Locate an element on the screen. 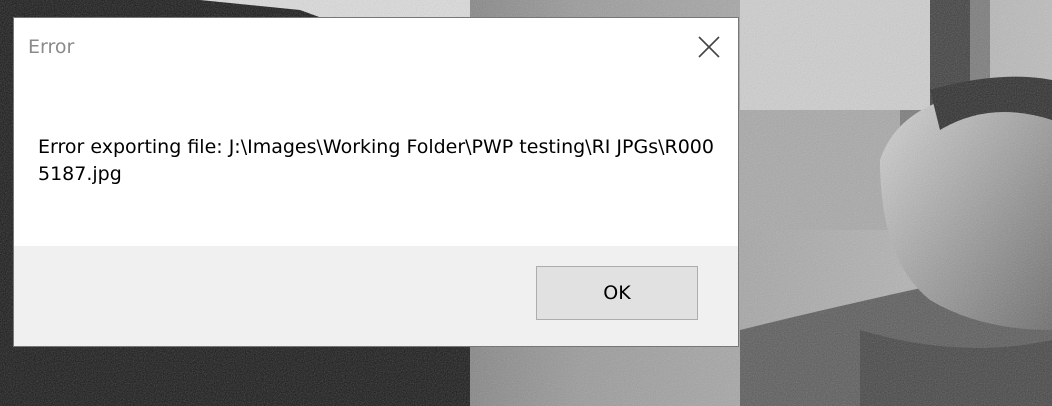 This screenshot has height=406, width=1052. ok-button: OK is located at coordinates (617, 293).